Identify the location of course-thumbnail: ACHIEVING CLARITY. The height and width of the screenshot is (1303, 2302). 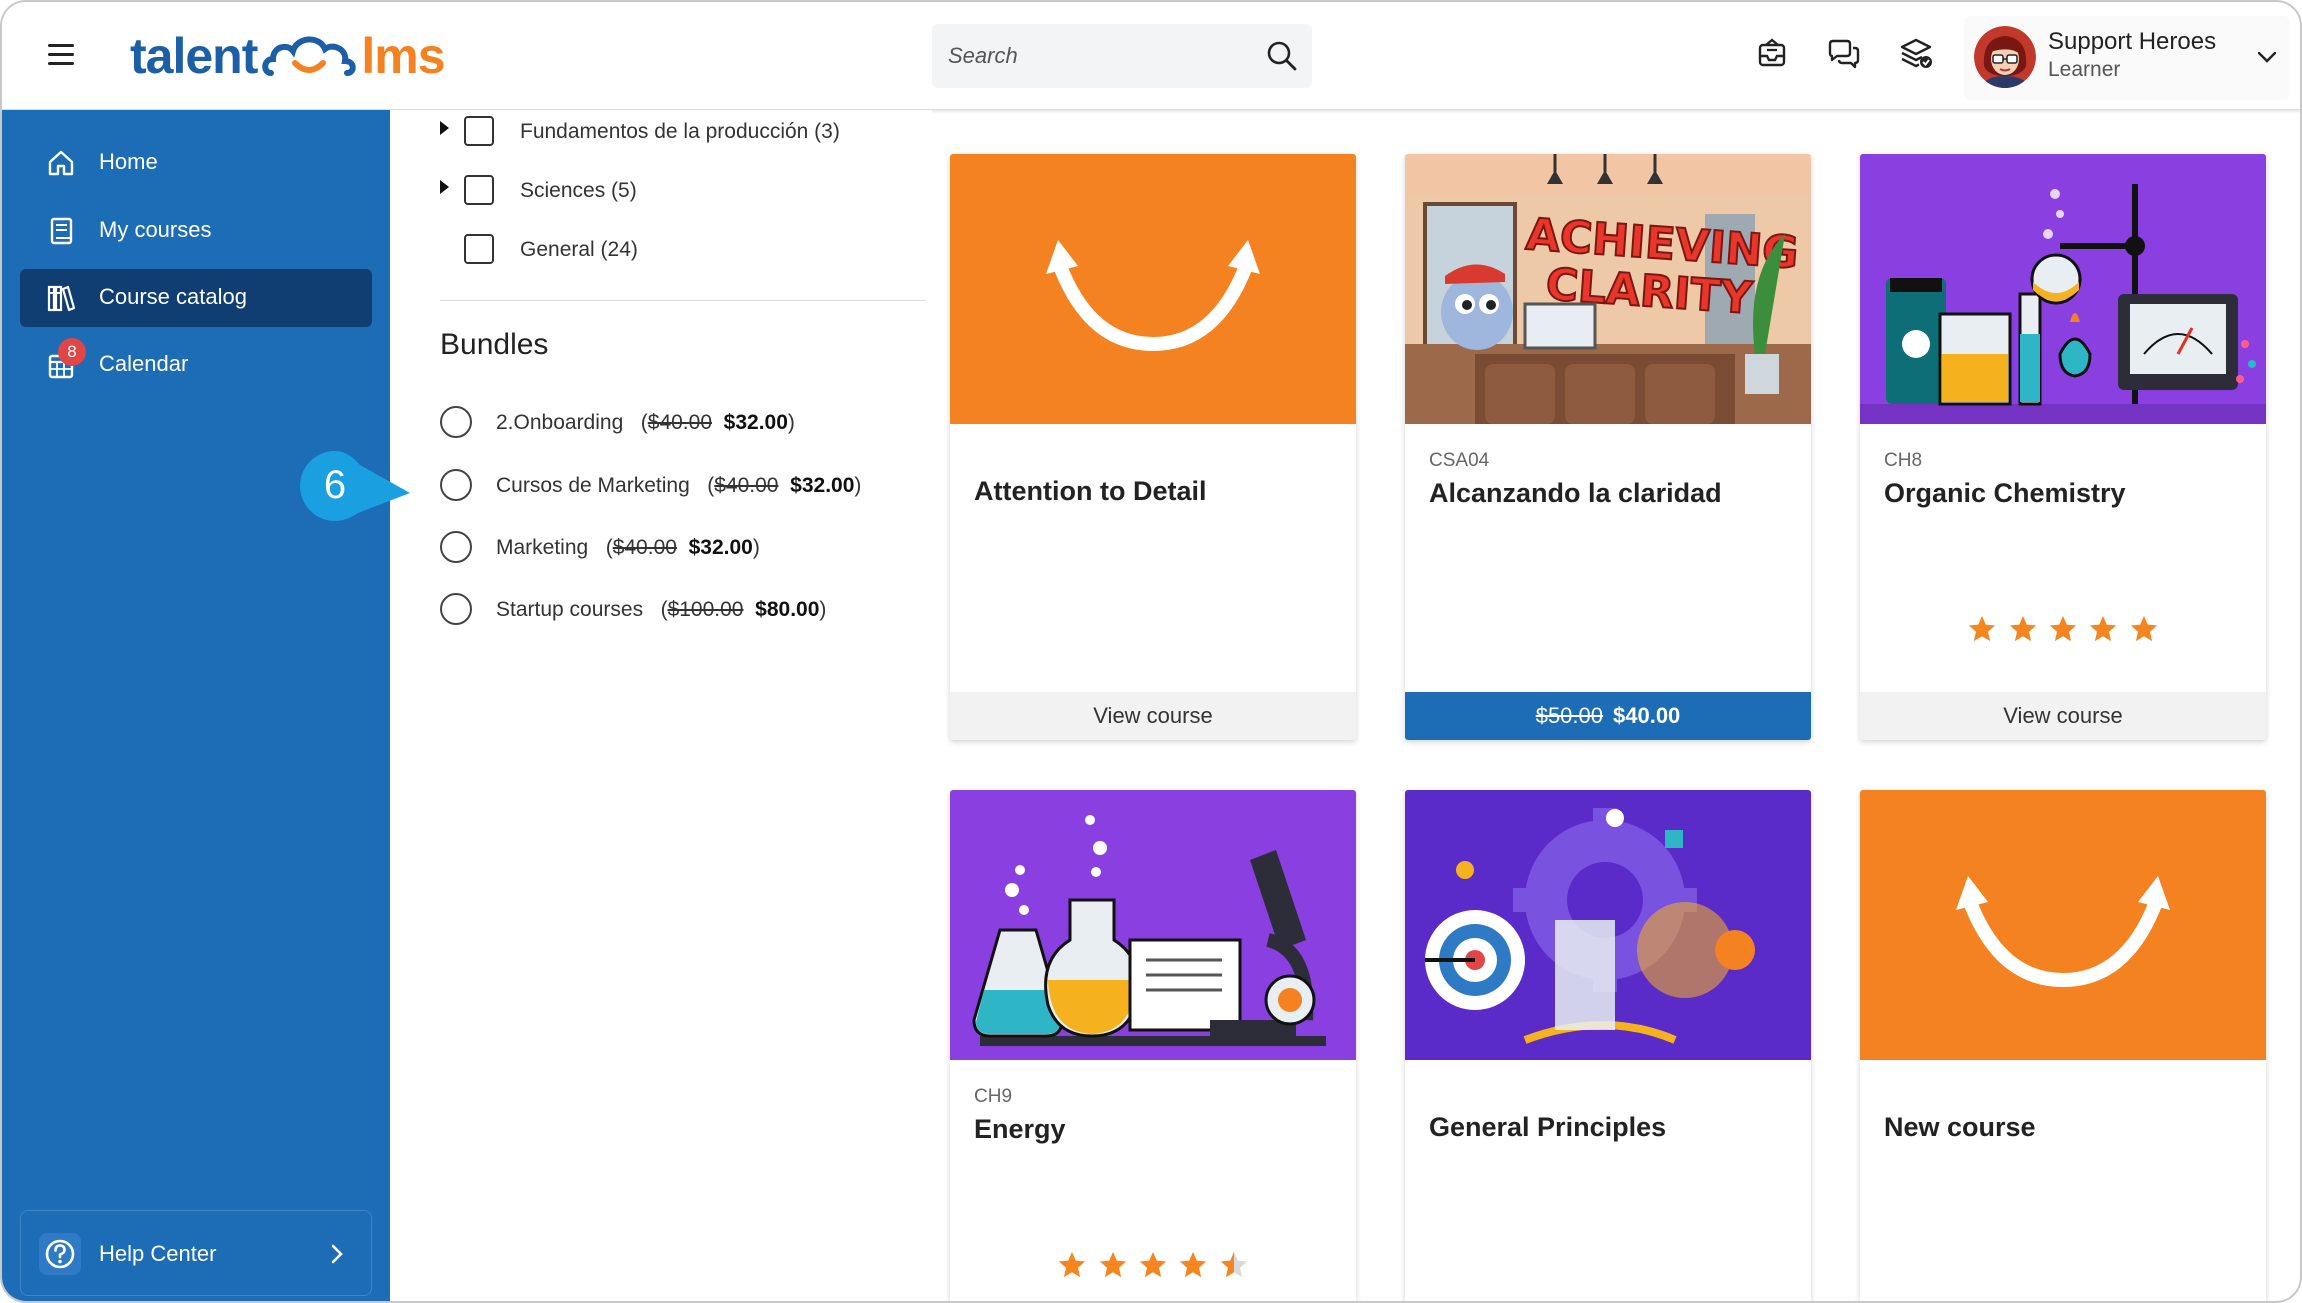
(1608, 289).